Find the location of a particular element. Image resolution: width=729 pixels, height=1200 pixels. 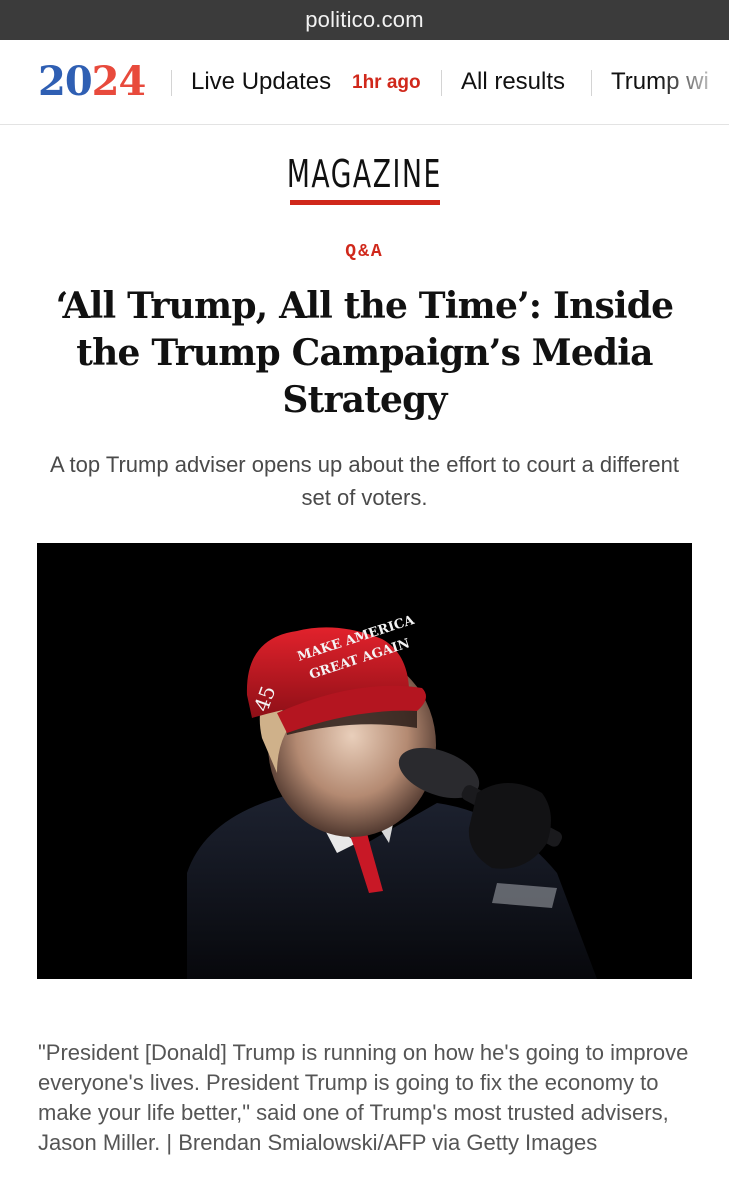

logo-digit-red-last: 4 is located at coordinates (132, 81).